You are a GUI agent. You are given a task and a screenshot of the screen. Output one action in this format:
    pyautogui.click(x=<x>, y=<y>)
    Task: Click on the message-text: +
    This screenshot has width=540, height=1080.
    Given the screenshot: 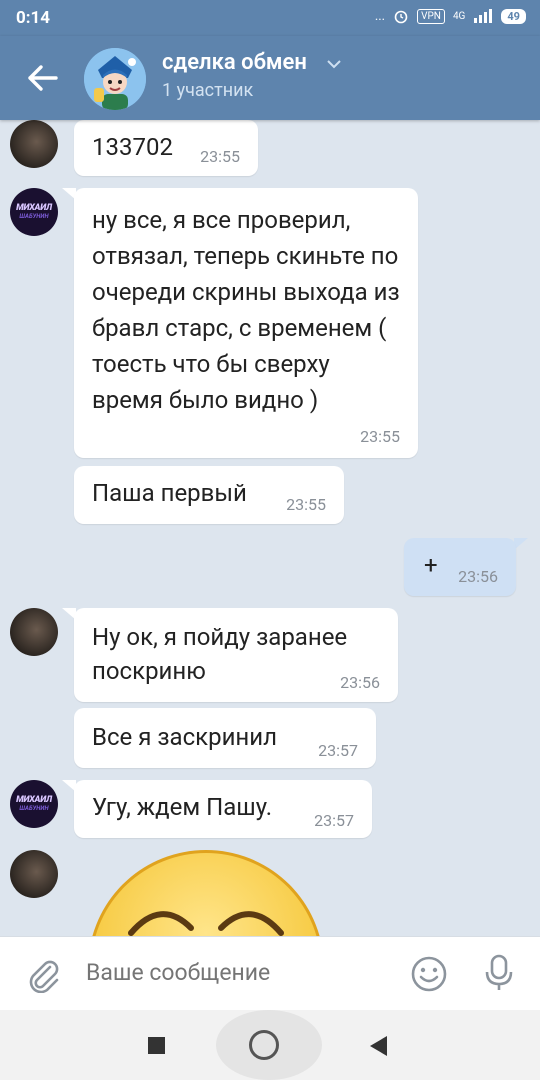 What is the action you would take?
    pyautogui.click(x=431, y=565)
    